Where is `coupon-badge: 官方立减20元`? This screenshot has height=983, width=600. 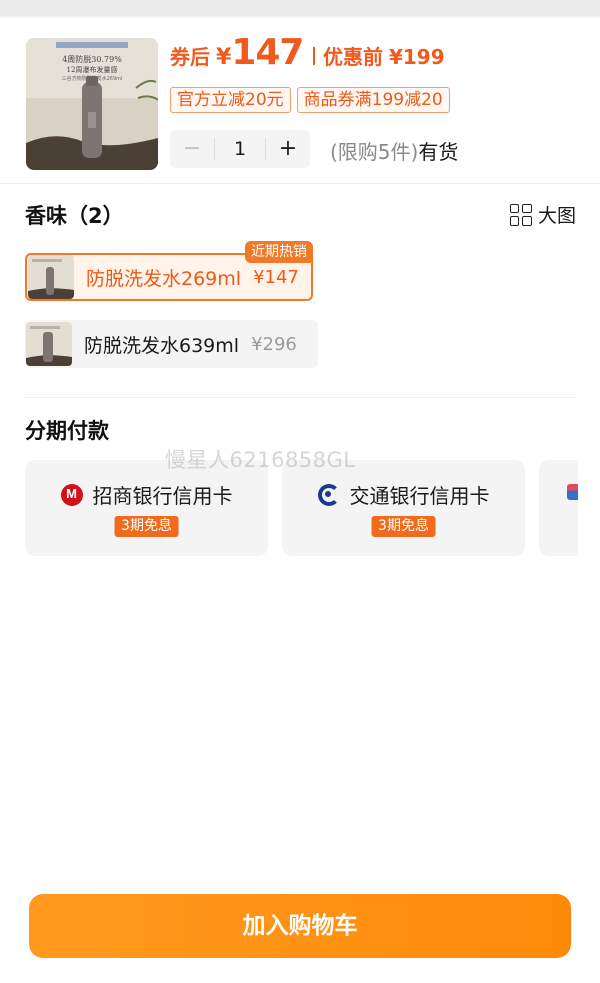 coupon-badge: 官方立减20元 is located at coordinates (230, 100).